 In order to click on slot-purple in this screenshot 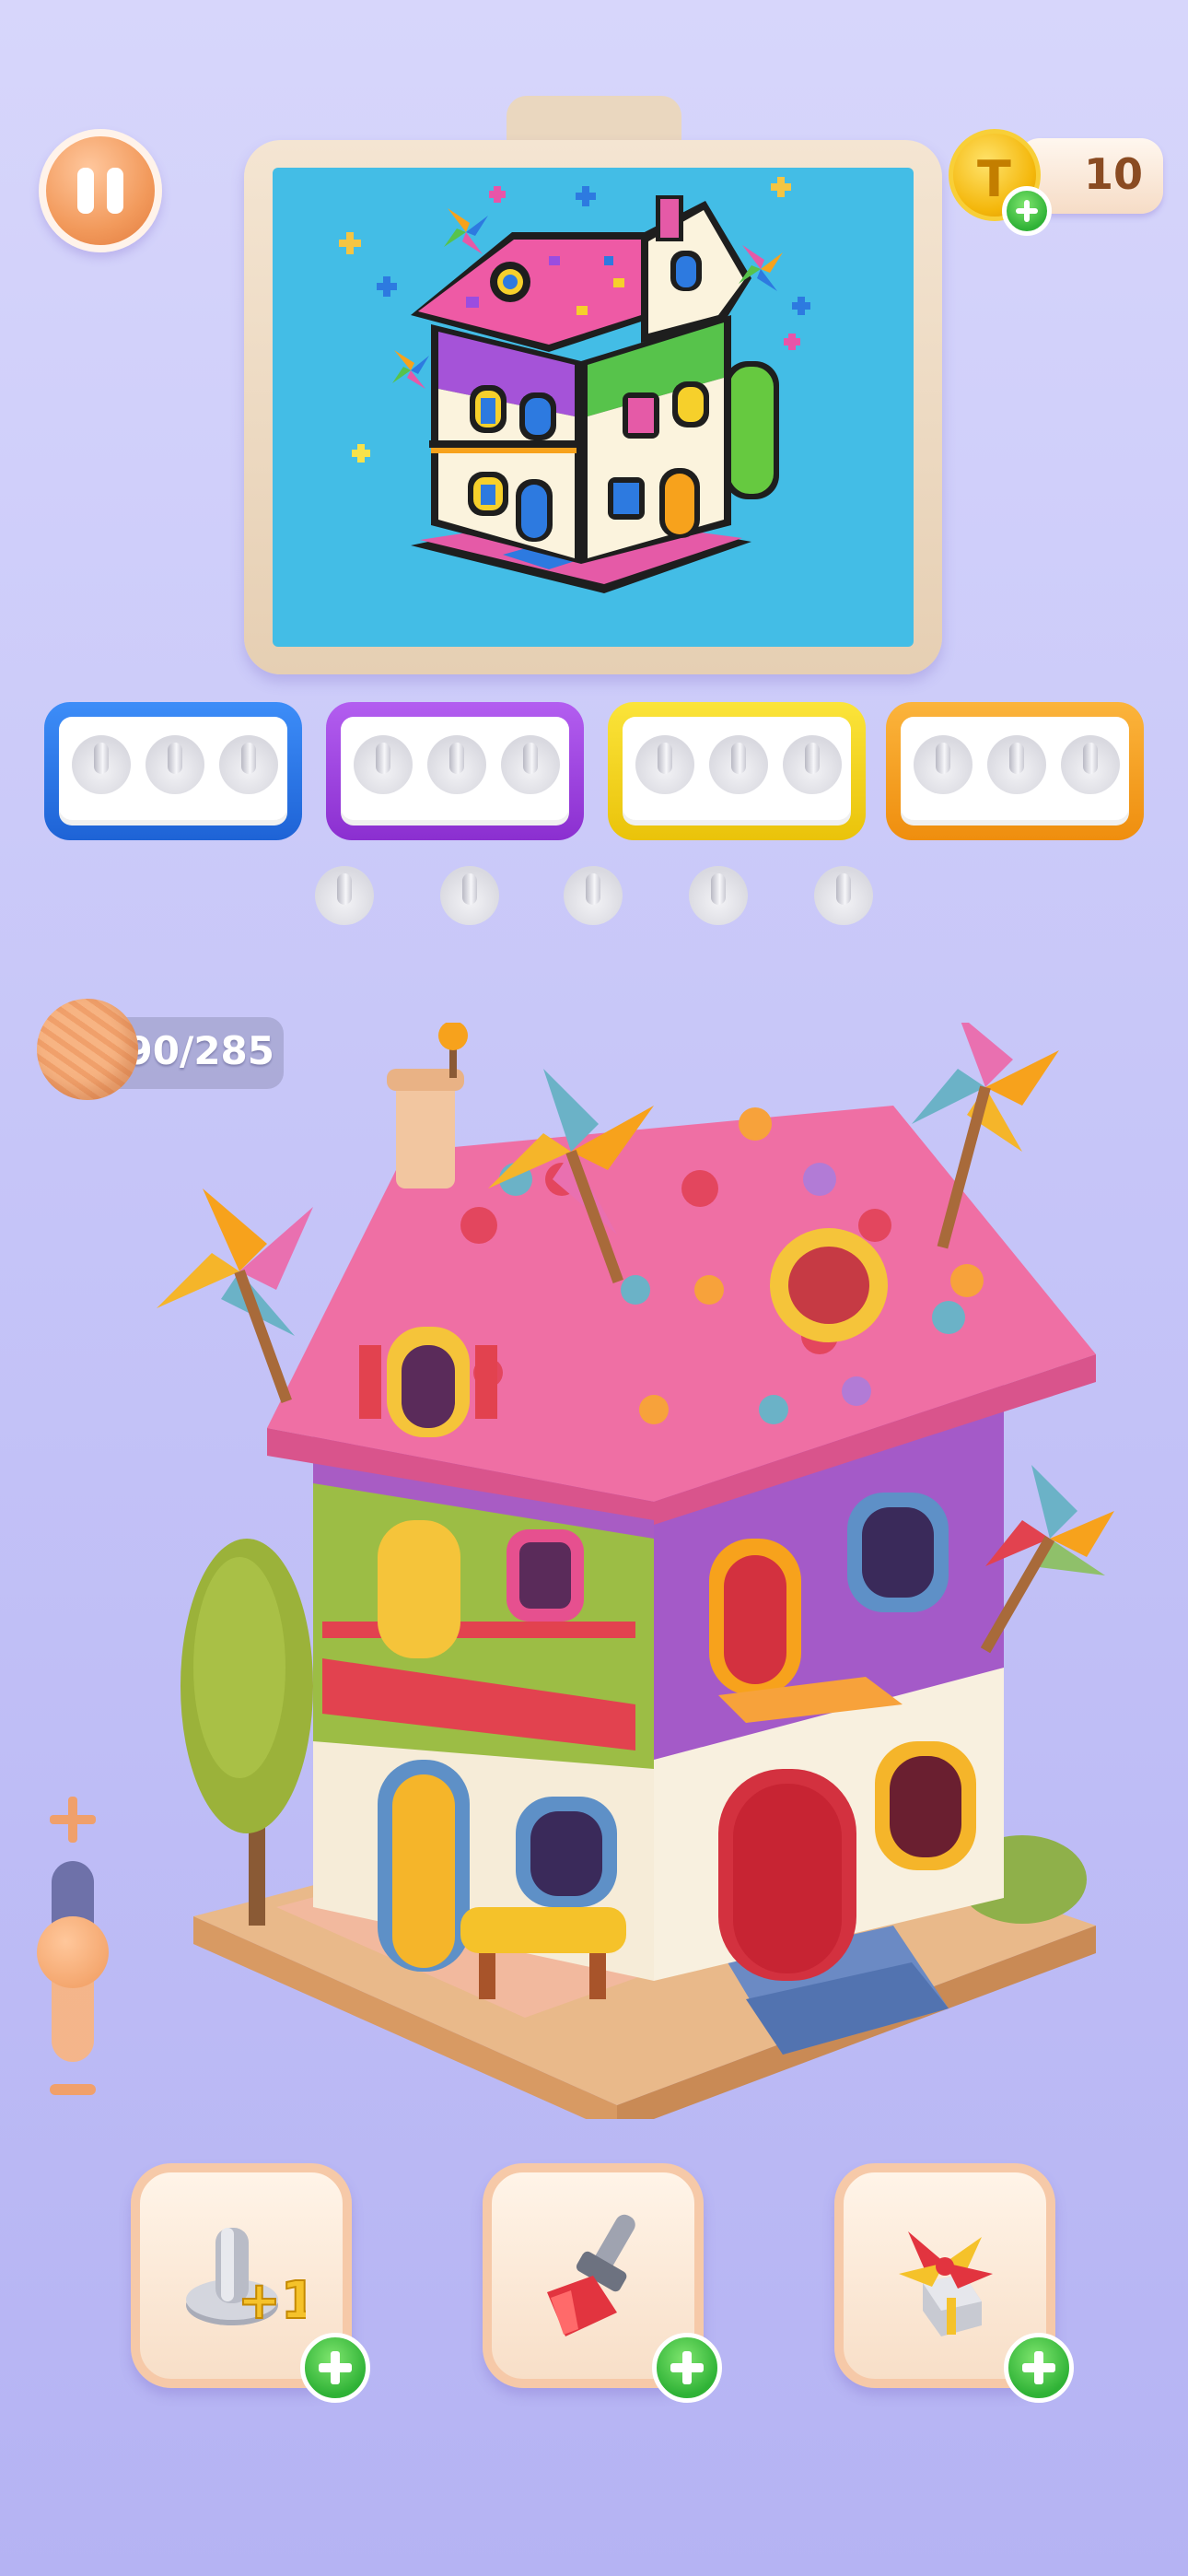, I will do `click(455, 771)`.